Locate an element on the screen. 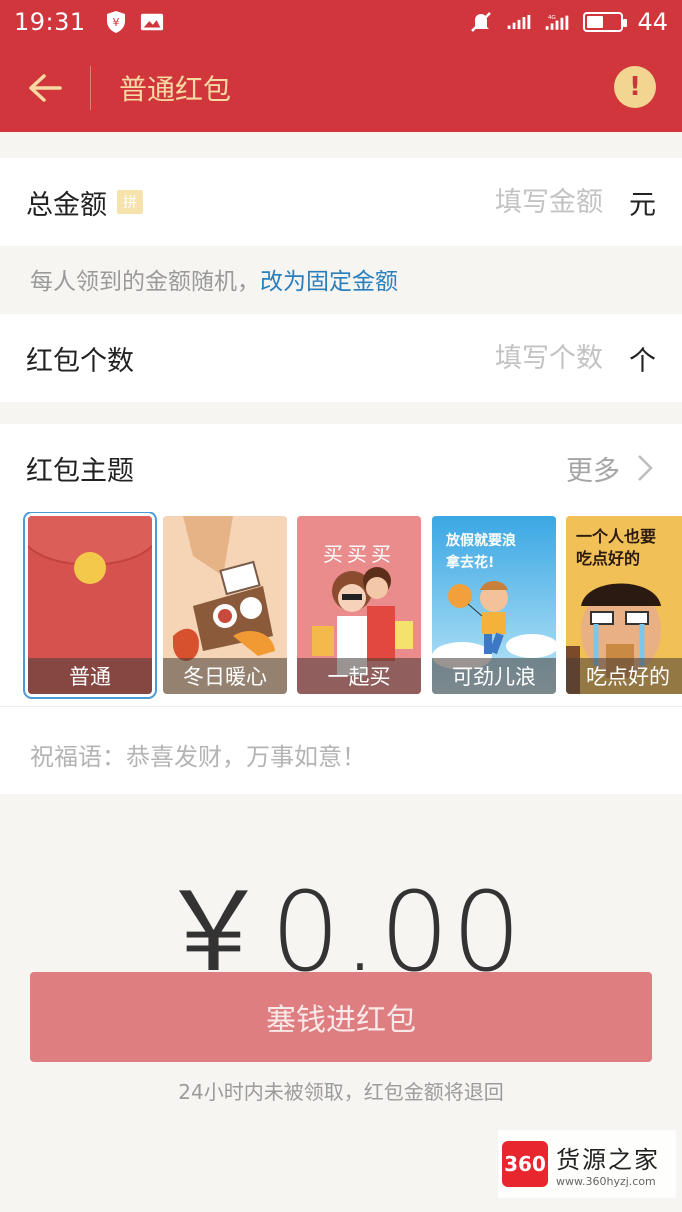  exclamation-icon: ! is located at coordinates (635, 87).